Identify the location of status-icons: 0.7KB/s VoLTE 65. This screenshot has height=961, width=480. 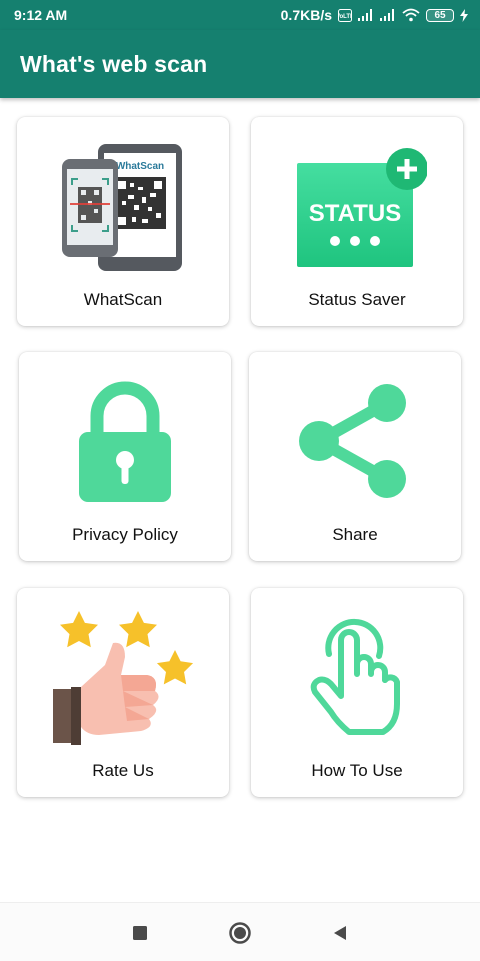
(374, 15).